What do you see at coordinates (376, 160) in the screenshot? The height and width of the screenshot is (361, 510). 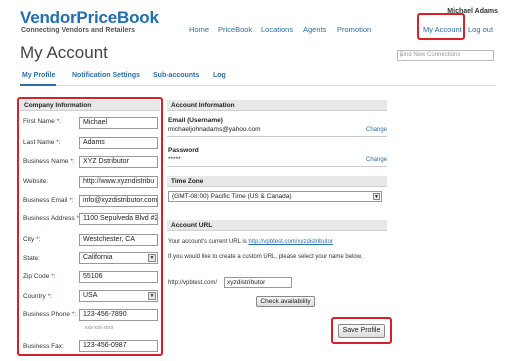 I see `change-password-link: Change` at bounding box center [376, 160].